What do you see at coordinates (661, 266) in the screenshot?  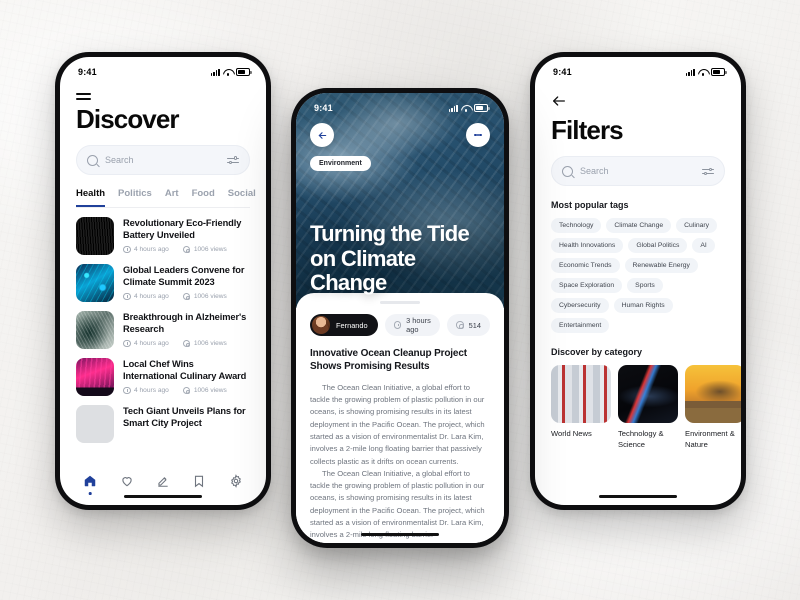 I see `tag-renewable-energy: Renewable Energy` at bounding box center [661, 266].